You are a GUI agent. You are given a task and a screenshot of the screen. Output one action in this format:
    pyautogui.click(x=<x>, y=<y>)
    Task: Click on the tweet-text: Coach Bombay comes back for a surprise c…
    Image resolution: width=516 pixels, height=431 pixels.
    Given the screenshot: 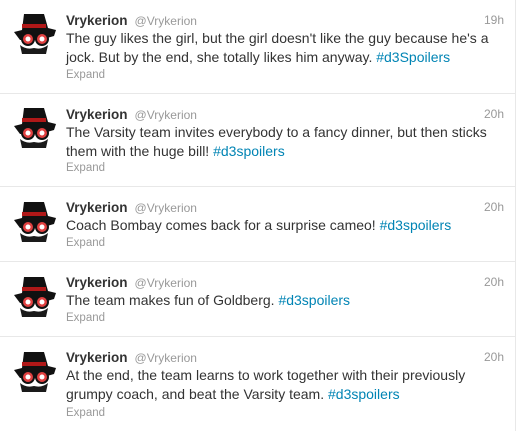 What is the action you would take?
    pyautogui.click(x=283, y=225)
    